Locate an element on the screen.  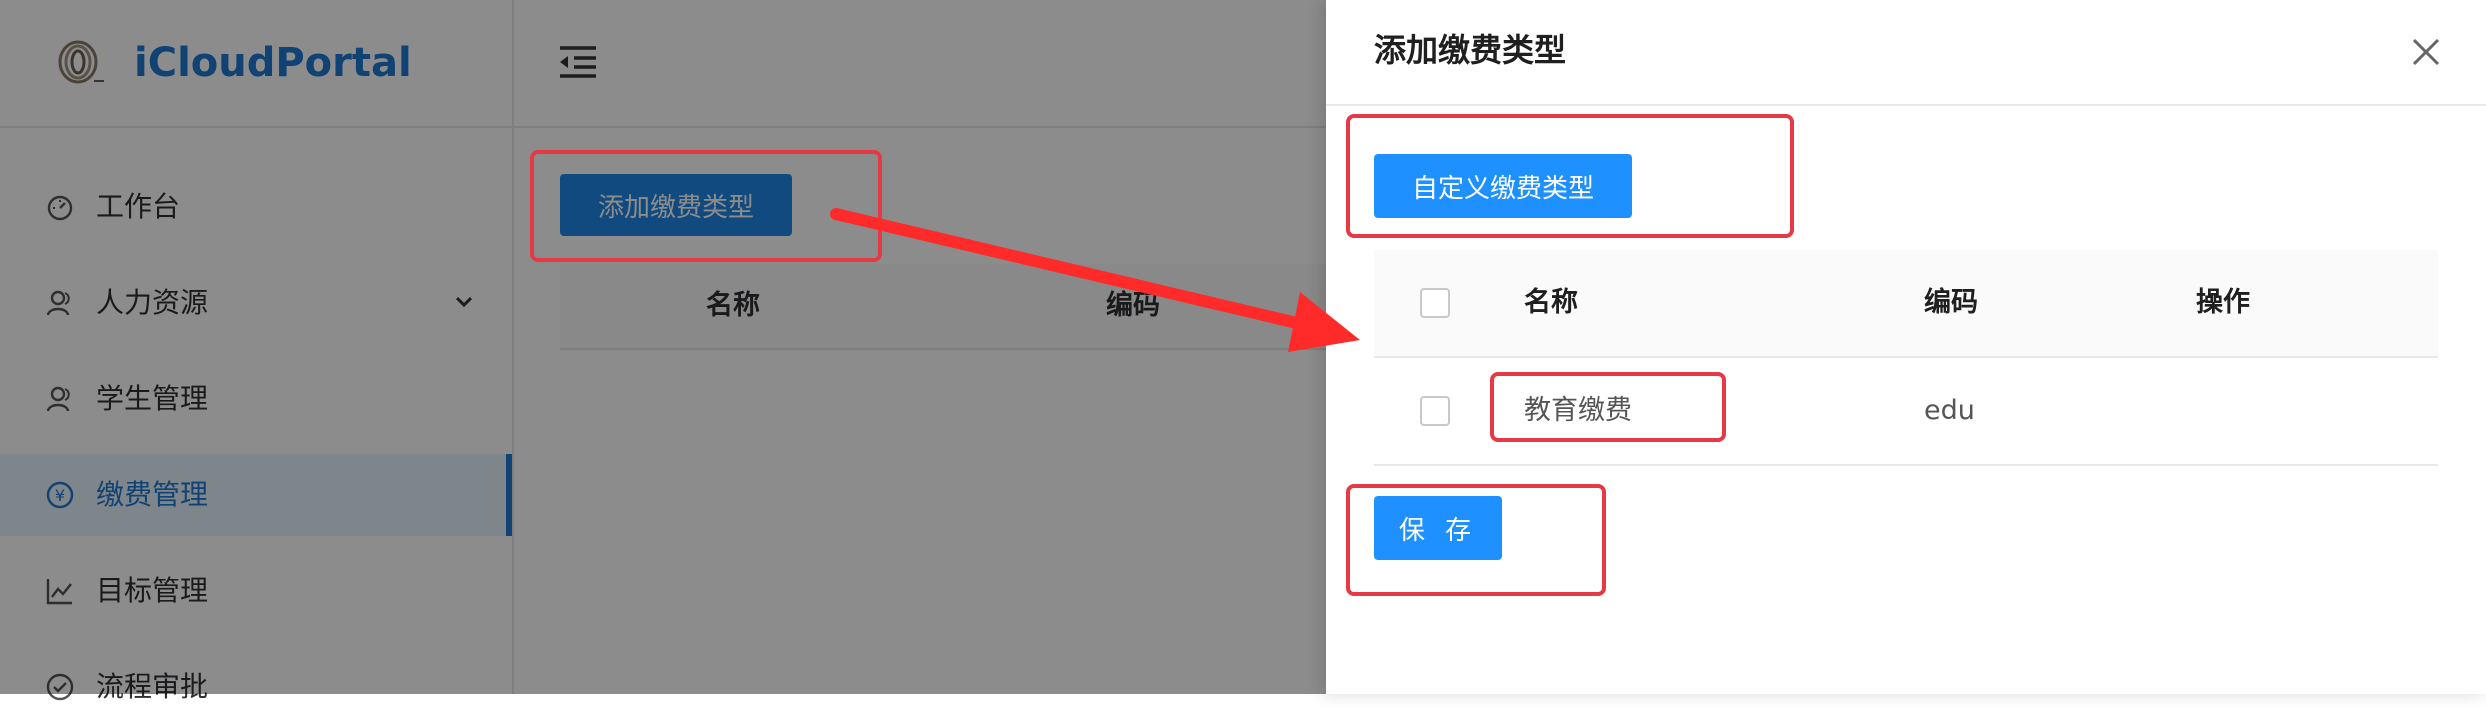
drawer-title: 添加缴费类型 is located at coordinates (1470, 50).